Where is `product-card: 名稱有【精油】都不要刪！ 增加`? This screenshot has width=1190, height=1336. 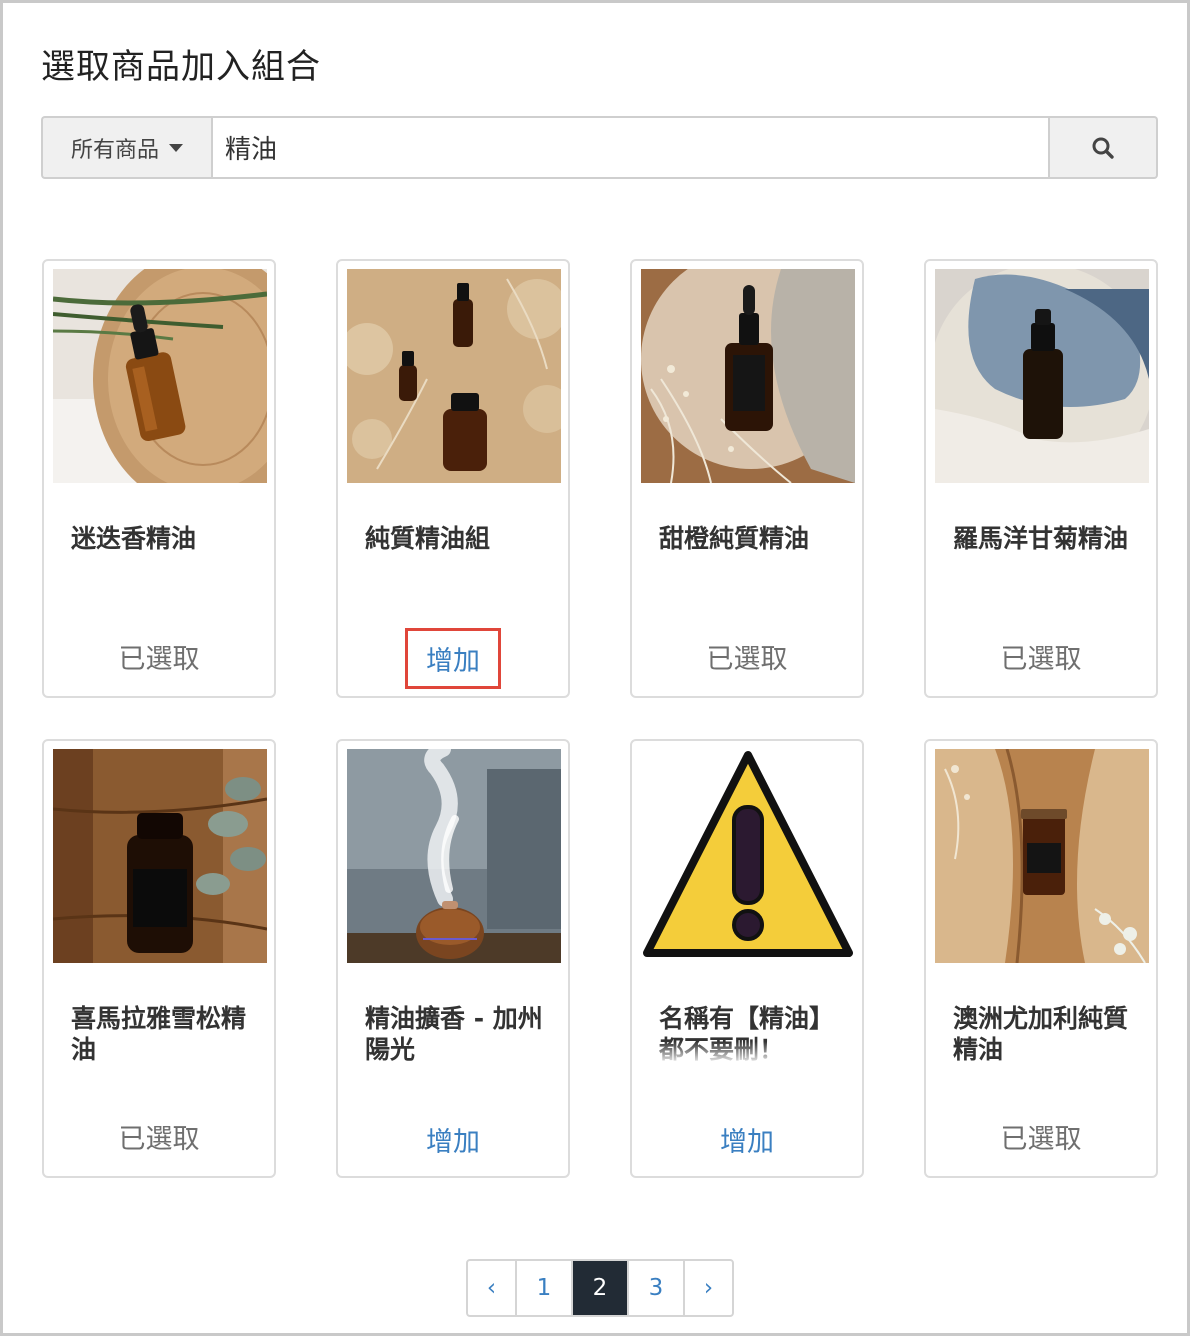
product-card: 名稱有【精油】都不要刪！ 增加 is located at coordinates (747, 958).